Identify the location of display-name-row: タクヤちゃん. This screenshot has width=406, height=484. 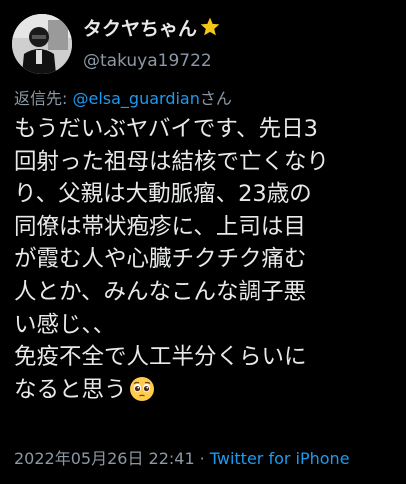
(152, 30).